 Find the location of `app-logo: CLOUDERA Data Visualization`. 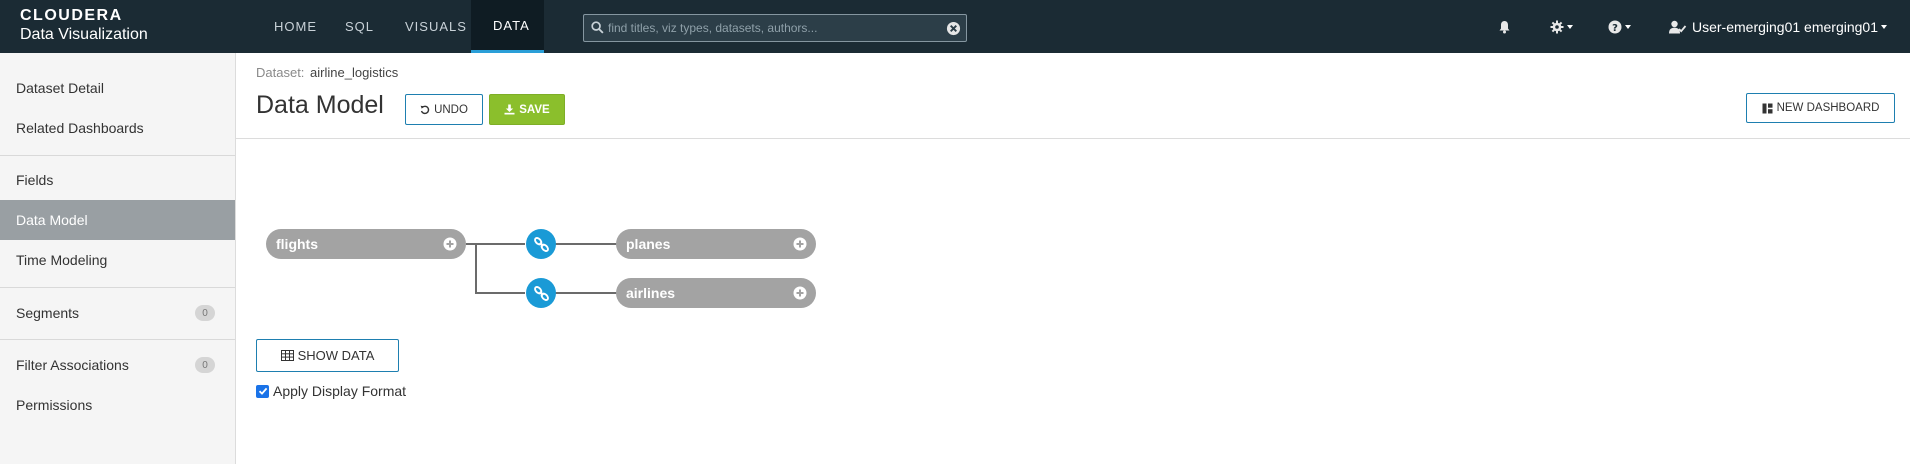

app-logo: CLOUDERA Data Visualization is located at coordinates (84, 26).